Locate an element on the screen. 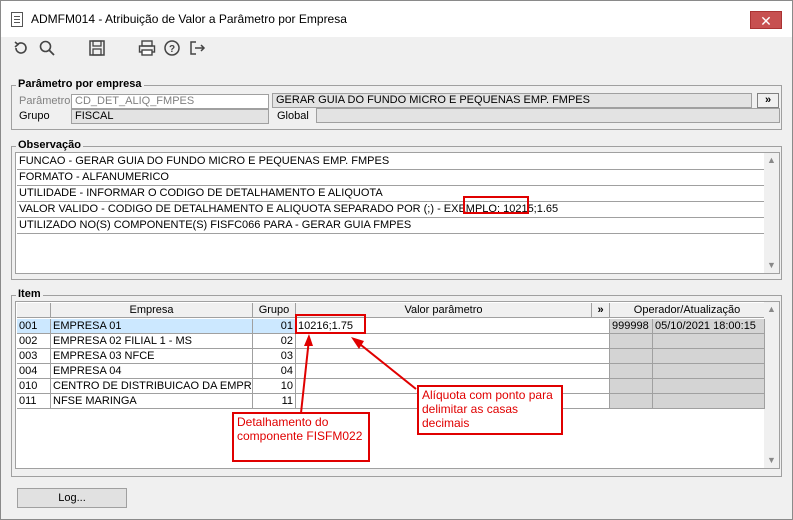  annotation-arrows is located at coordinates (358, 374).